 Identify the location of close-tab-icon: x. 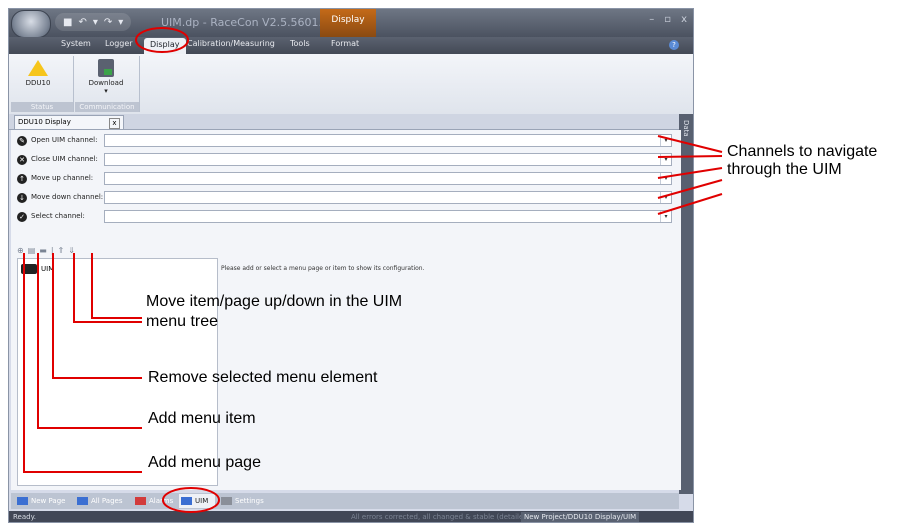
(114, 123).